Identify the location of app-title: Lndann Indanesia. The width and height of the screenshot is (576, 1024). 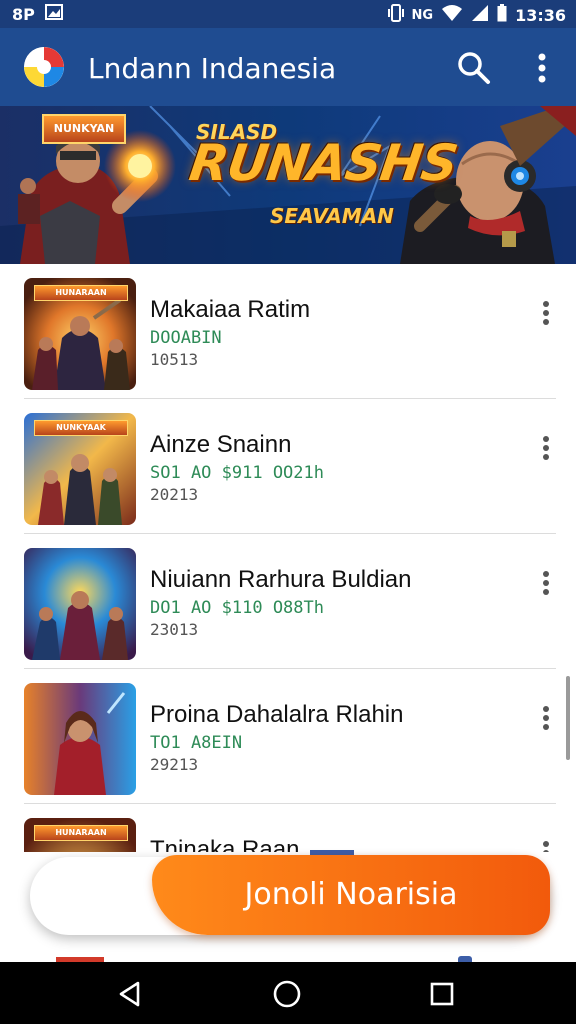
(212, 68).